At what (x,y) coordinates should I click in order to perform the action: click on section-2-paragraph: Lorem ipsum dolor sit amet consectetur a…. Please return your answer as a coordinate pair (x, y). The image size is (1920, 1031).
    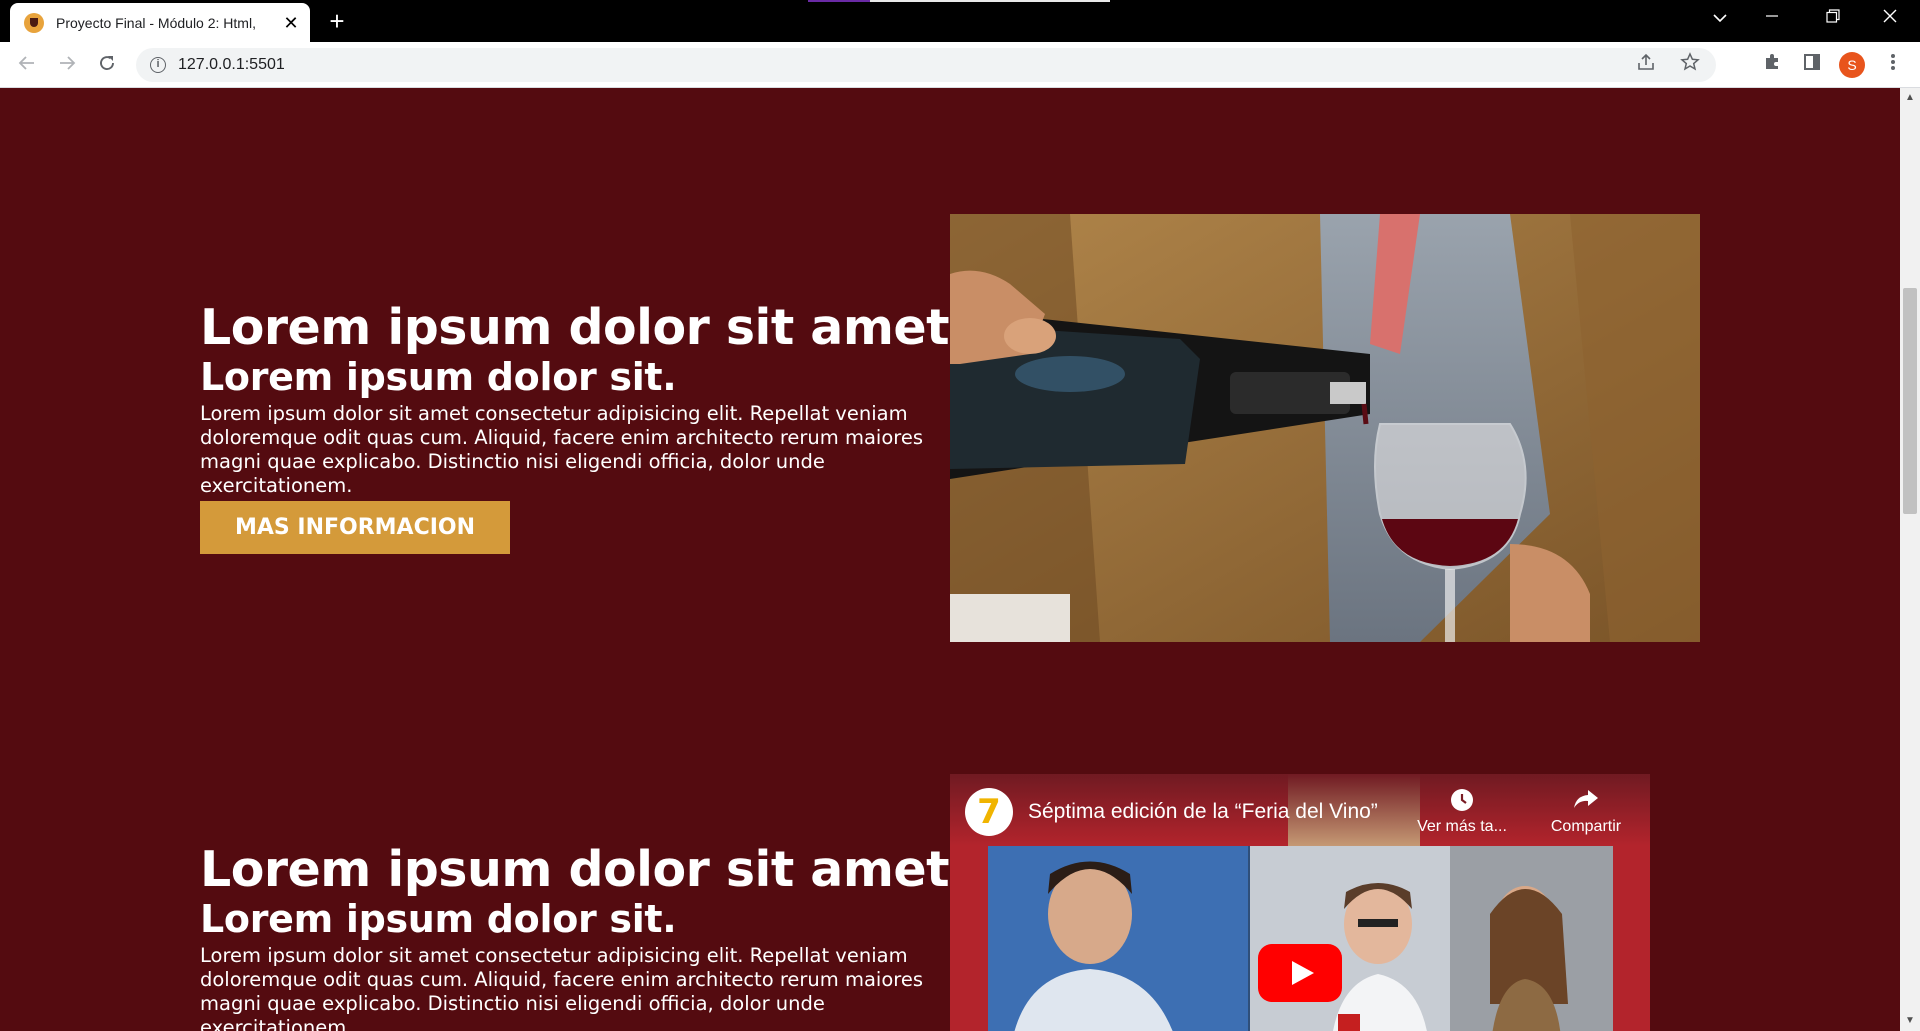
    Looking at the image, I should click on (562, 987).